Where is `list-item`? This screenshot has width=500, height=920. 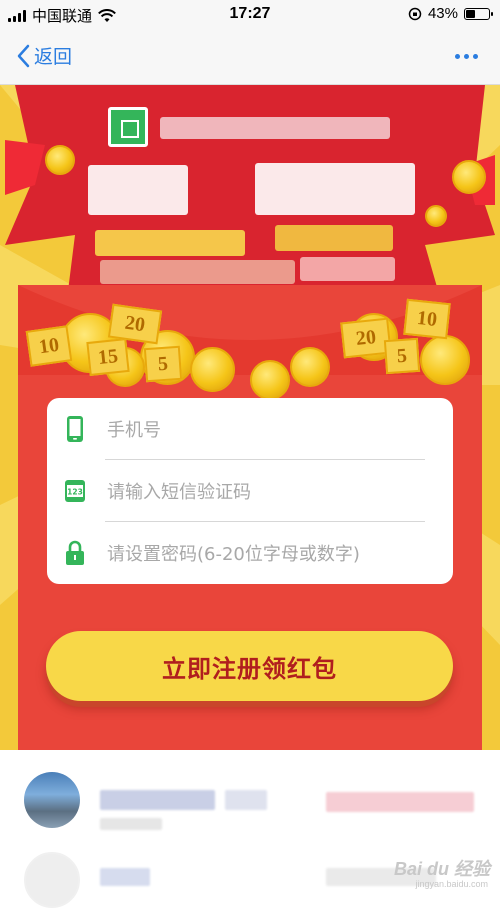 list-item is located at coordinates (250, 800).